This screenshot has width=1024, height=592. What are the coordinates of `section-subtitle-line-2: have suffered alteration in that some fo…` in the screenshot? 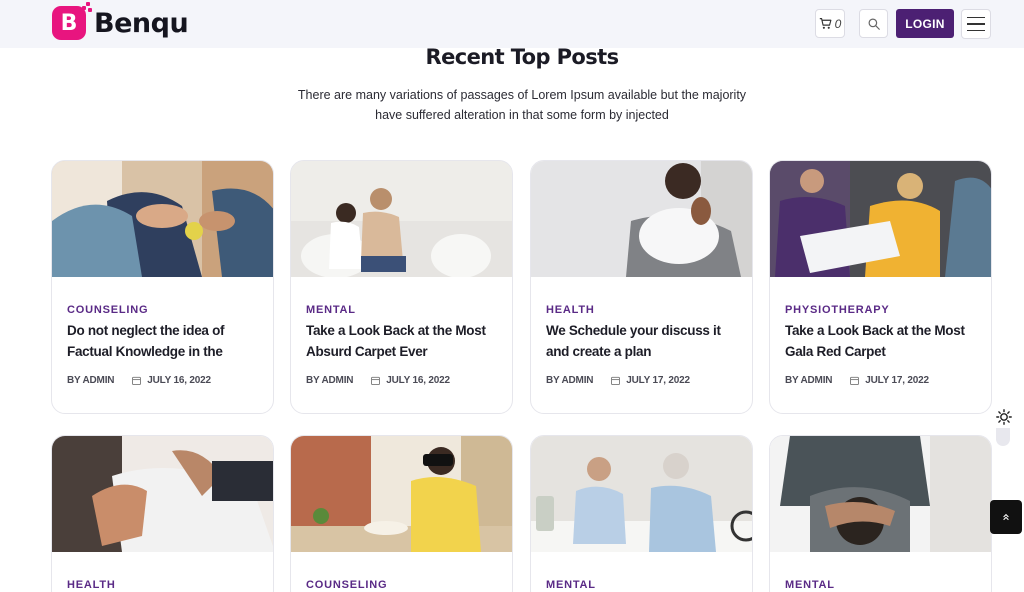 It's located at (522, 115).